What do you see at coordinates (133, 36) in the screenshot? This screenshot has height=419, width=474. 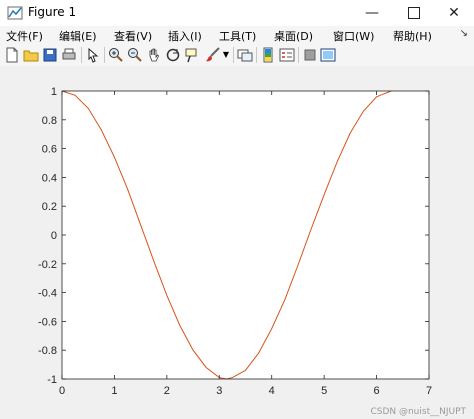 I see `menu-view: 查看(V)` at bounding box center [133, 36].